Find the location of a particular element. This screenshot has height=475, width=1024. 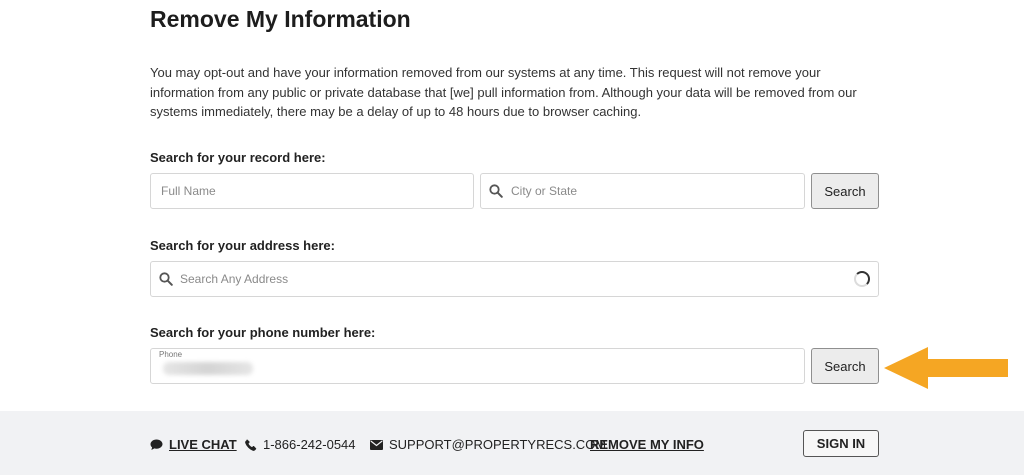

sign-in-button: SIGN IN is located at coordinates (841, 443).